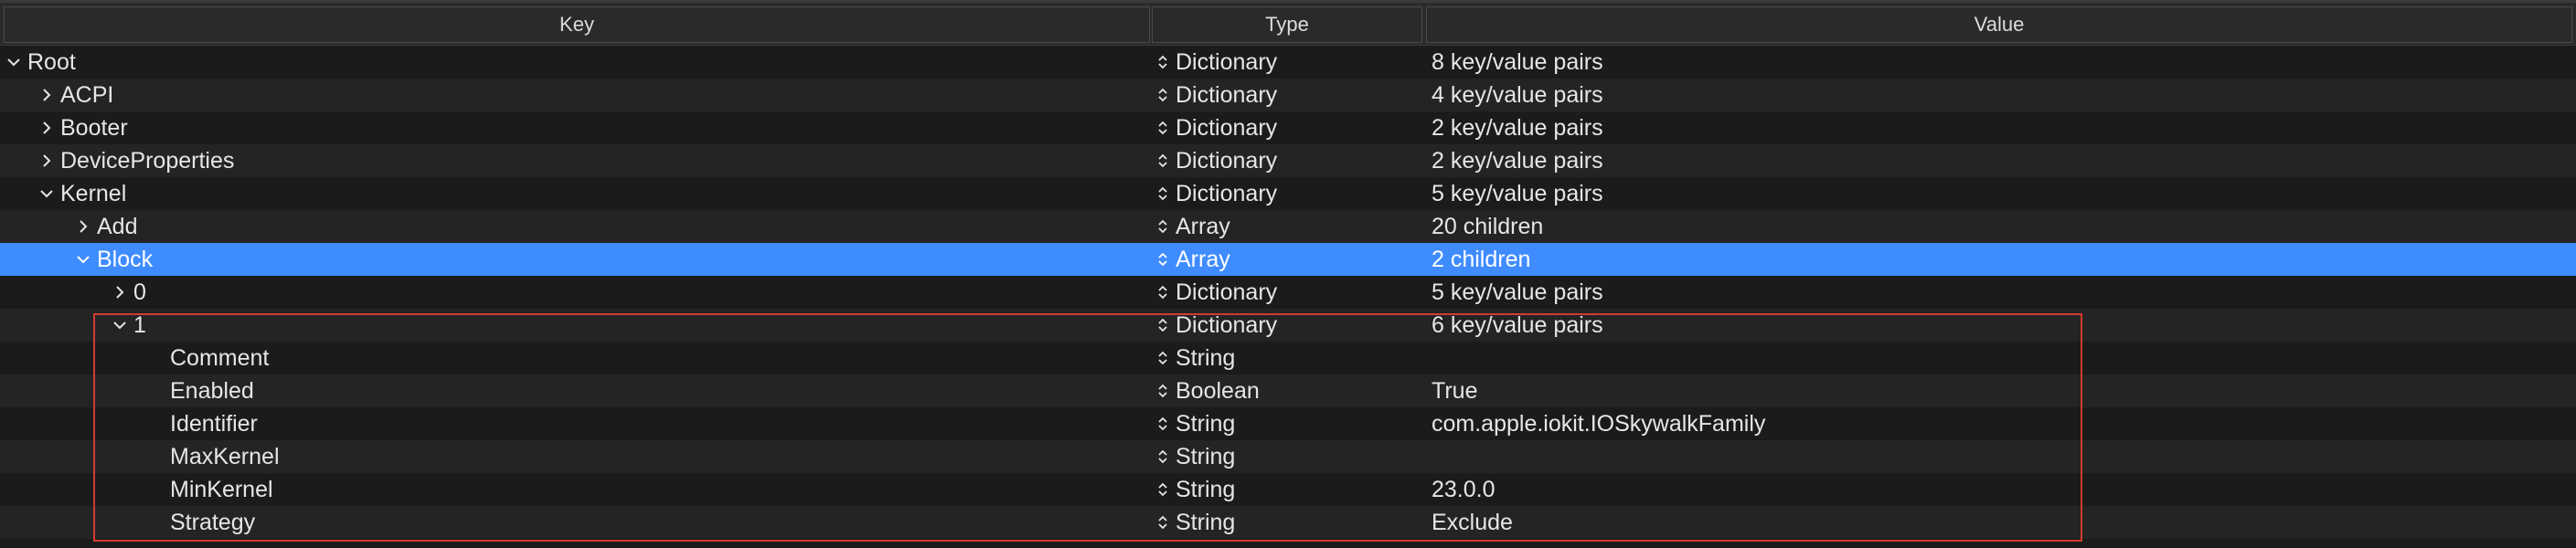 The width and height of the screenshot is (2576, 548). Describe the element at coordinates (1482, 259) in the screenshot. I see `value-label: 2 children` at that location.